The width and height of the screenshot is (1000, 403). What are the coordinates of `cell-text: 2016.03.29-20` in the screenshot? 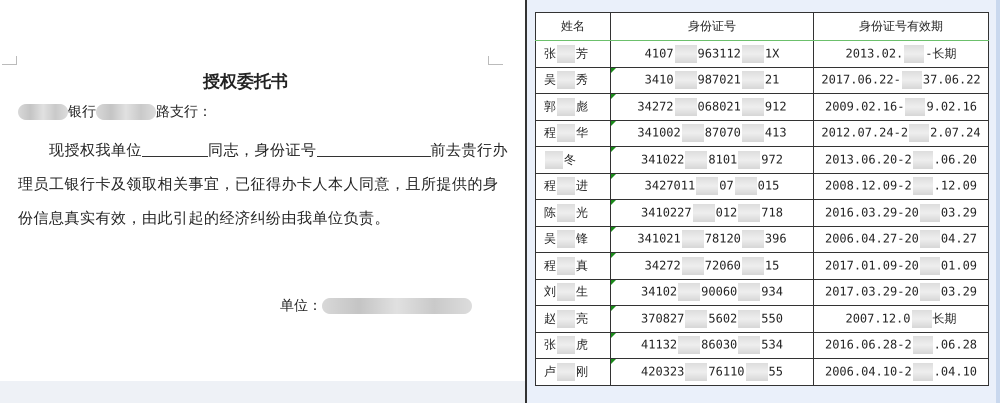 It's located at (871, 212).